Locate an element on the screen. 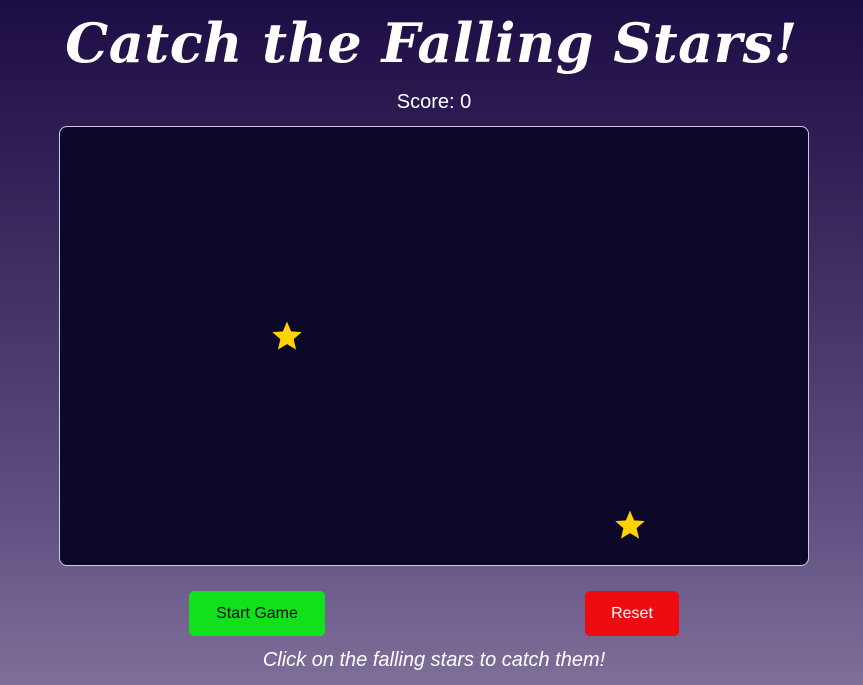  game-title: Catch the Falling Stars! is located at coordinates (431, 43).